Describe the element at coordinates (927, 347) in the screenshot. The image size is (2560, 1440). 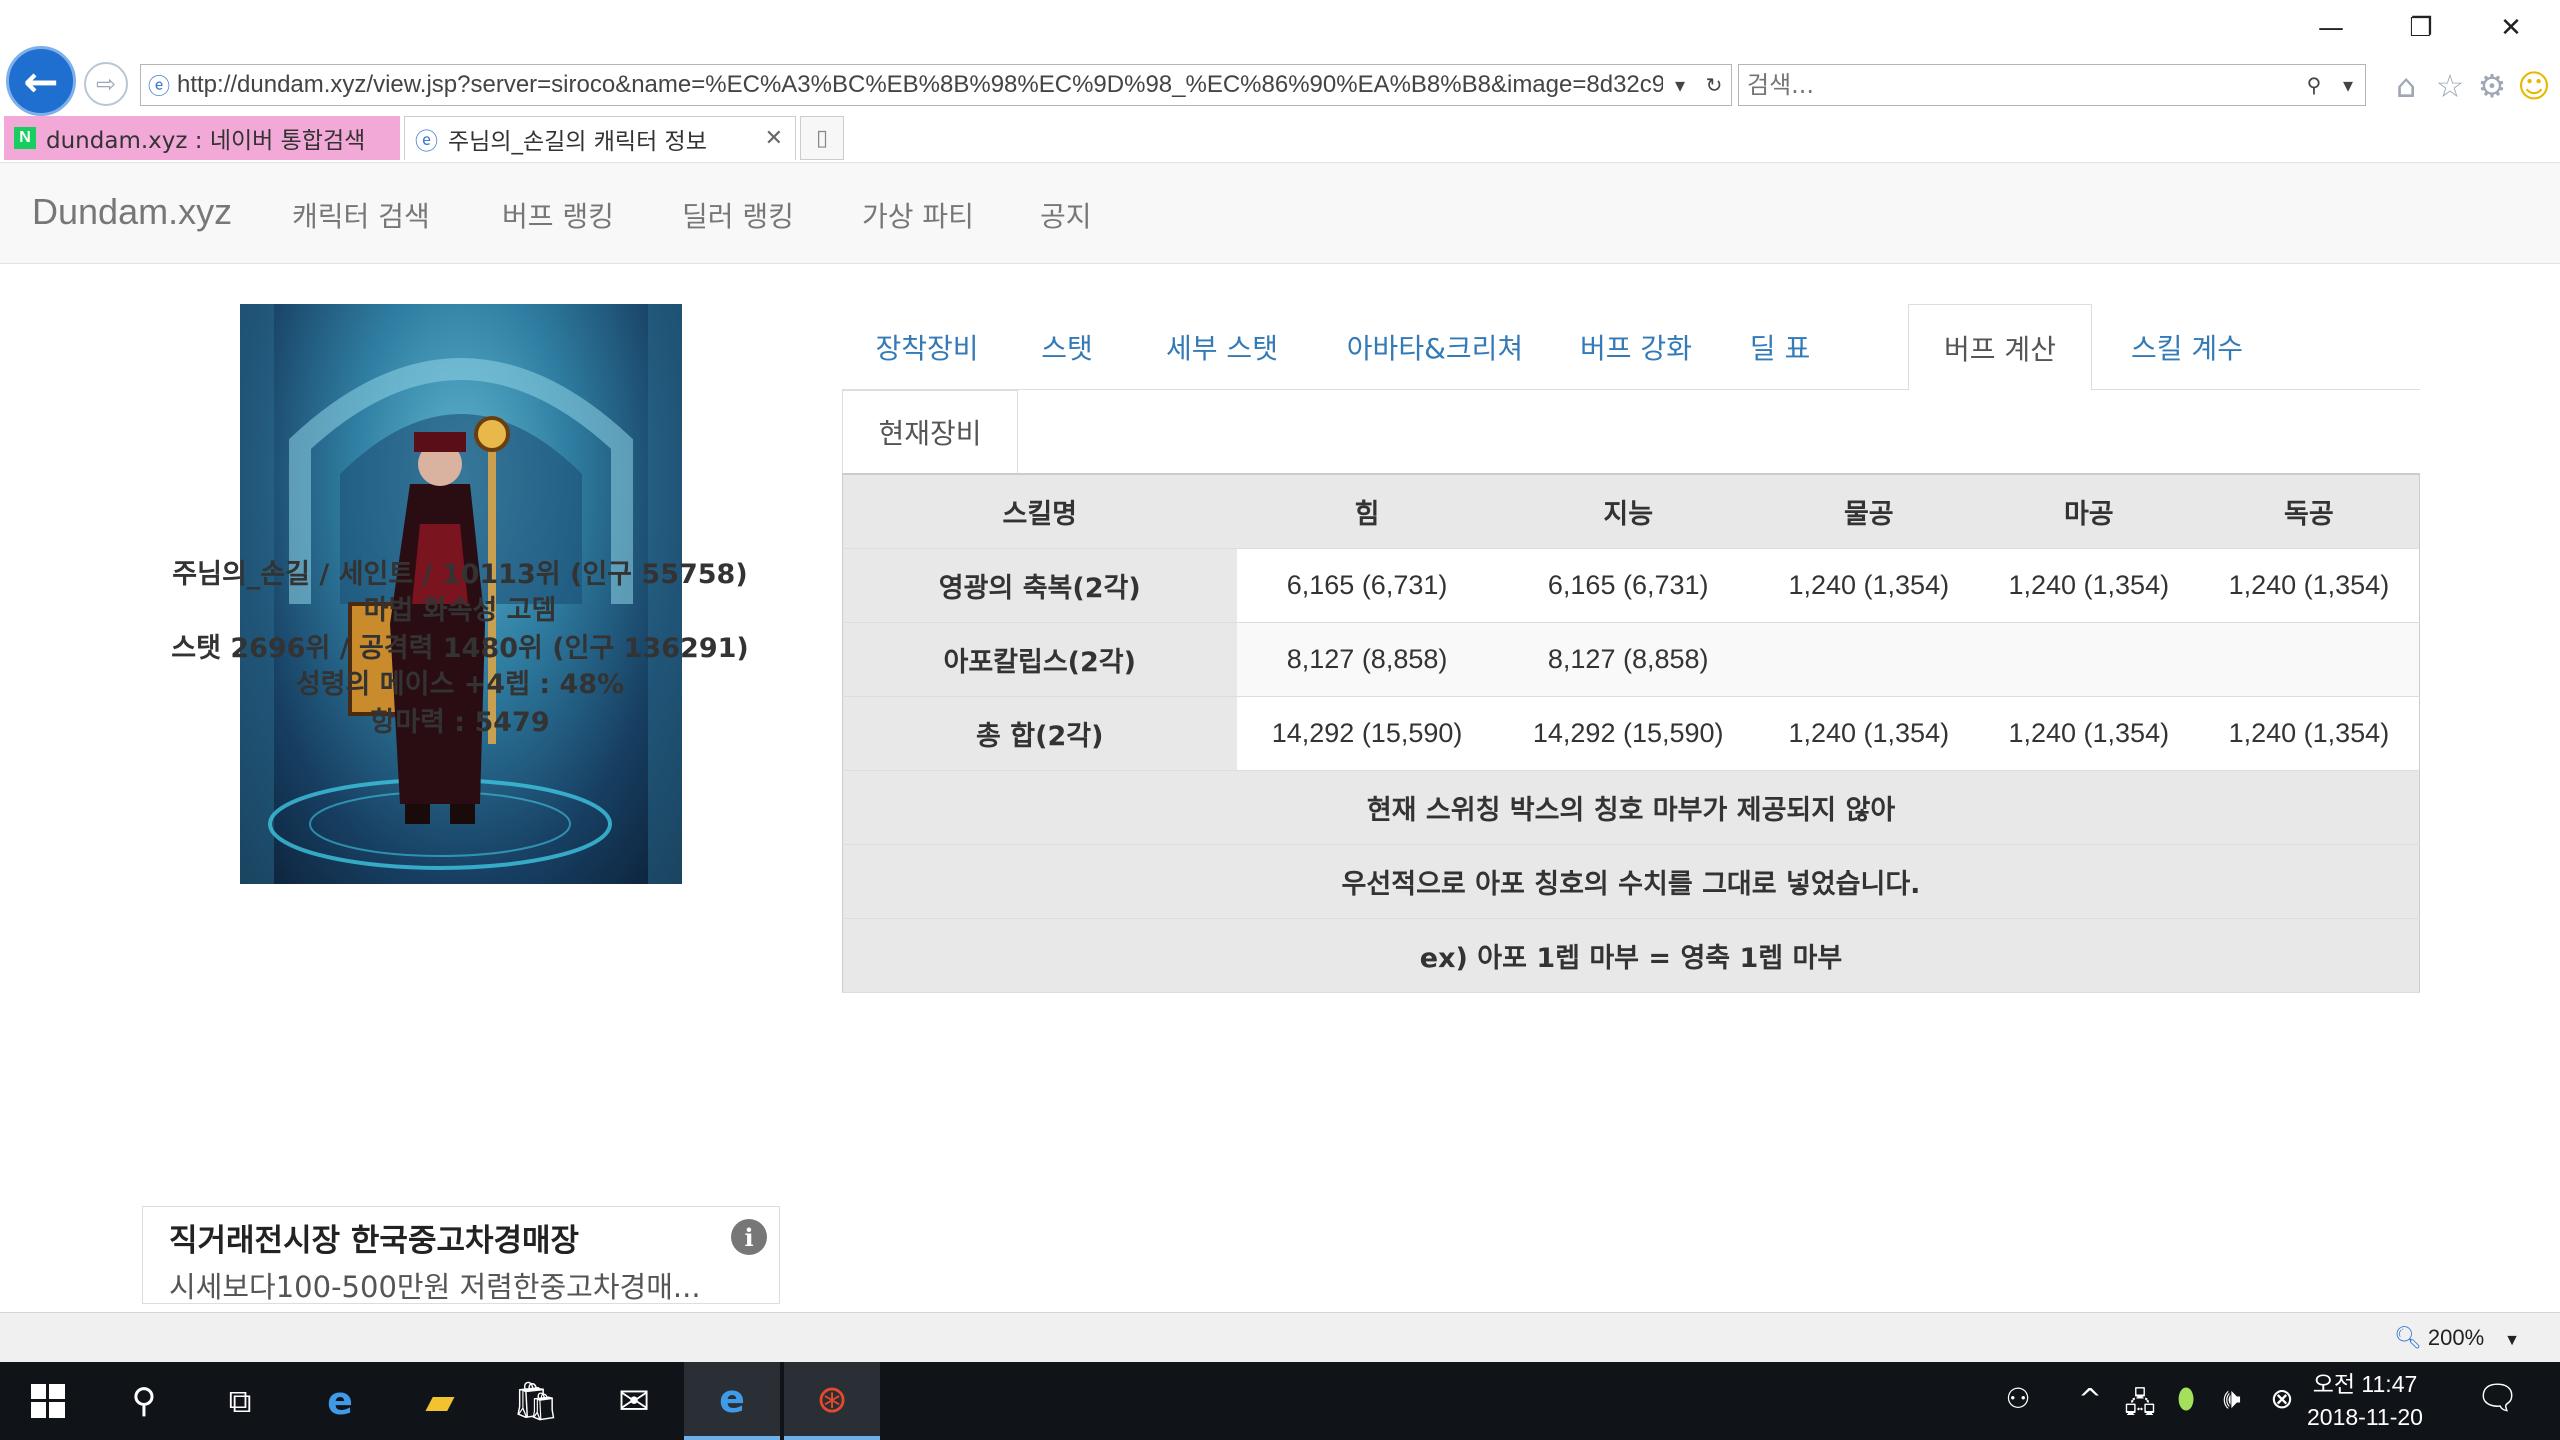
I see `tab-equipment: 장착장비` at that location.